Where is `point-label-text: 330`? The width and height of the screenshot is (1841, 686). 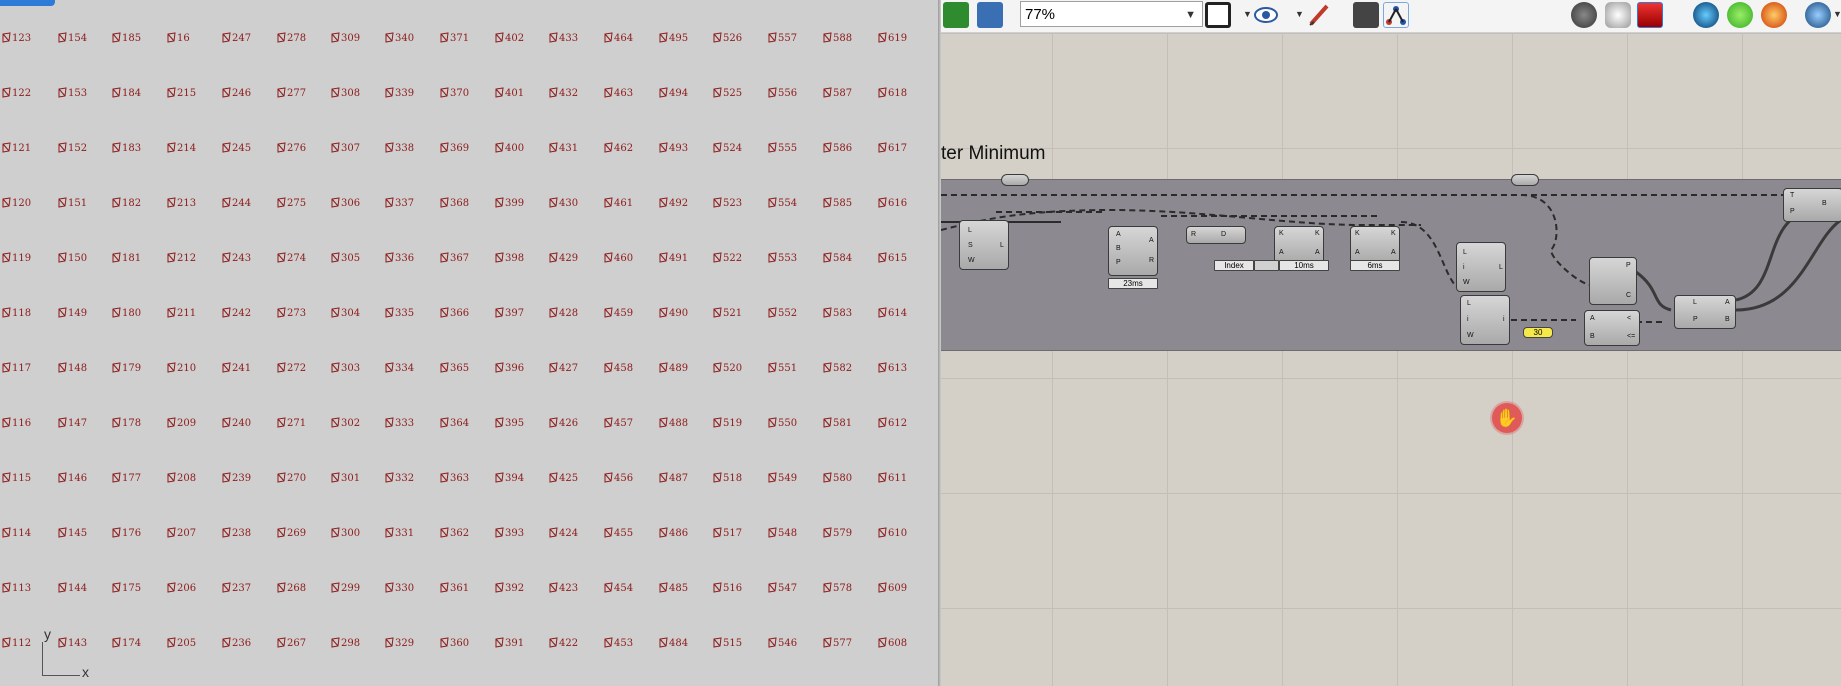 point-label-text: 330 is located at coordinates (405, 588).